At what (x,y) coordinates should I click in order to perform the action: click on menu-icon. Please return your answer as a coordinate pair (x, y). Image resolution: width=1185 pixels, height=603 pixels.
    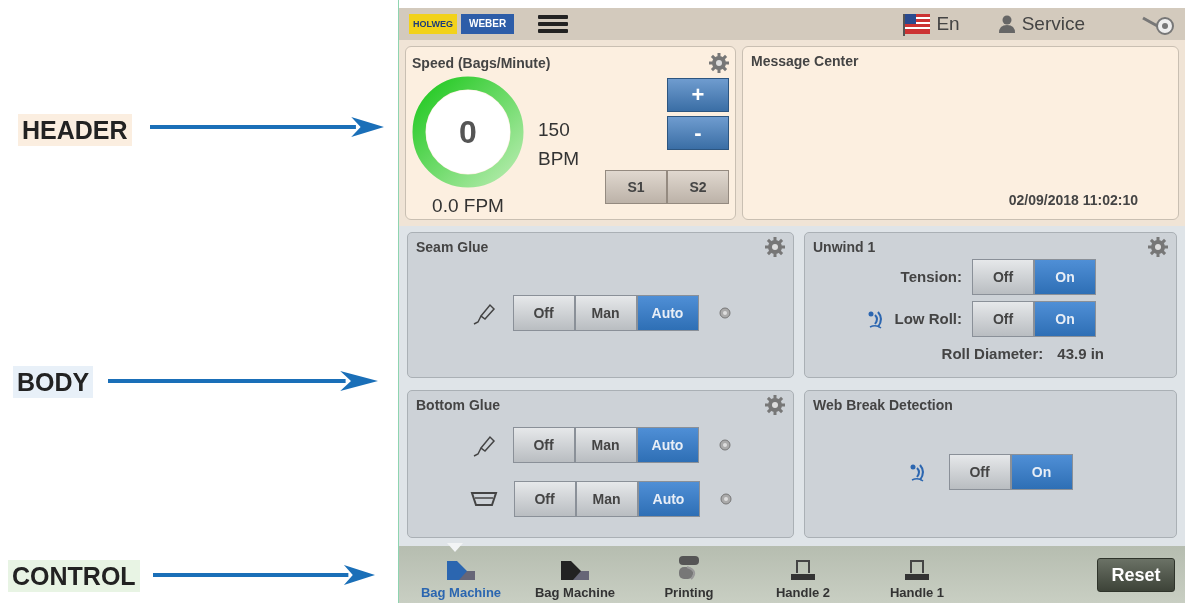
    Looking at the image, I should click on (553, 24).